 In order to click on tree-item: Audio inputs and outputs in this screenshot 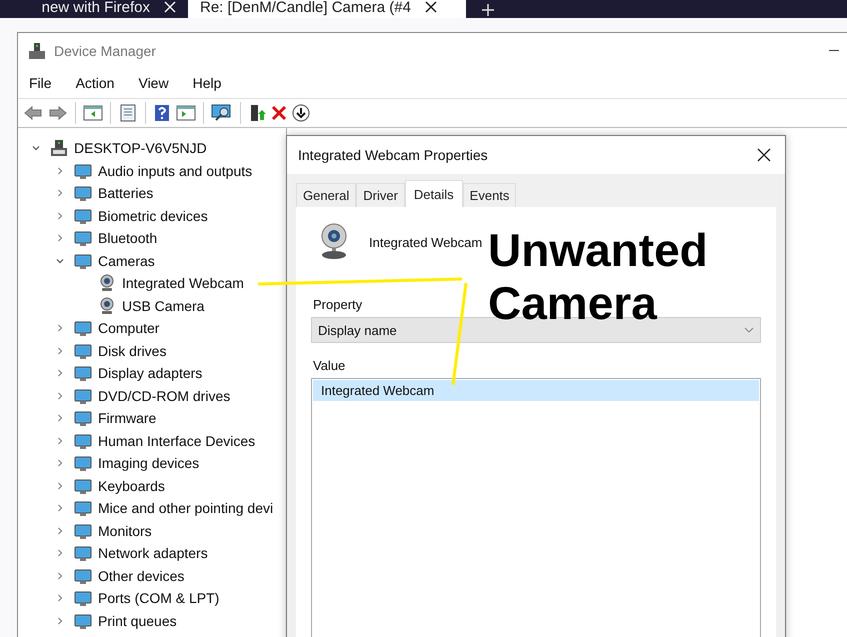, I will do `click(175, 170)`.